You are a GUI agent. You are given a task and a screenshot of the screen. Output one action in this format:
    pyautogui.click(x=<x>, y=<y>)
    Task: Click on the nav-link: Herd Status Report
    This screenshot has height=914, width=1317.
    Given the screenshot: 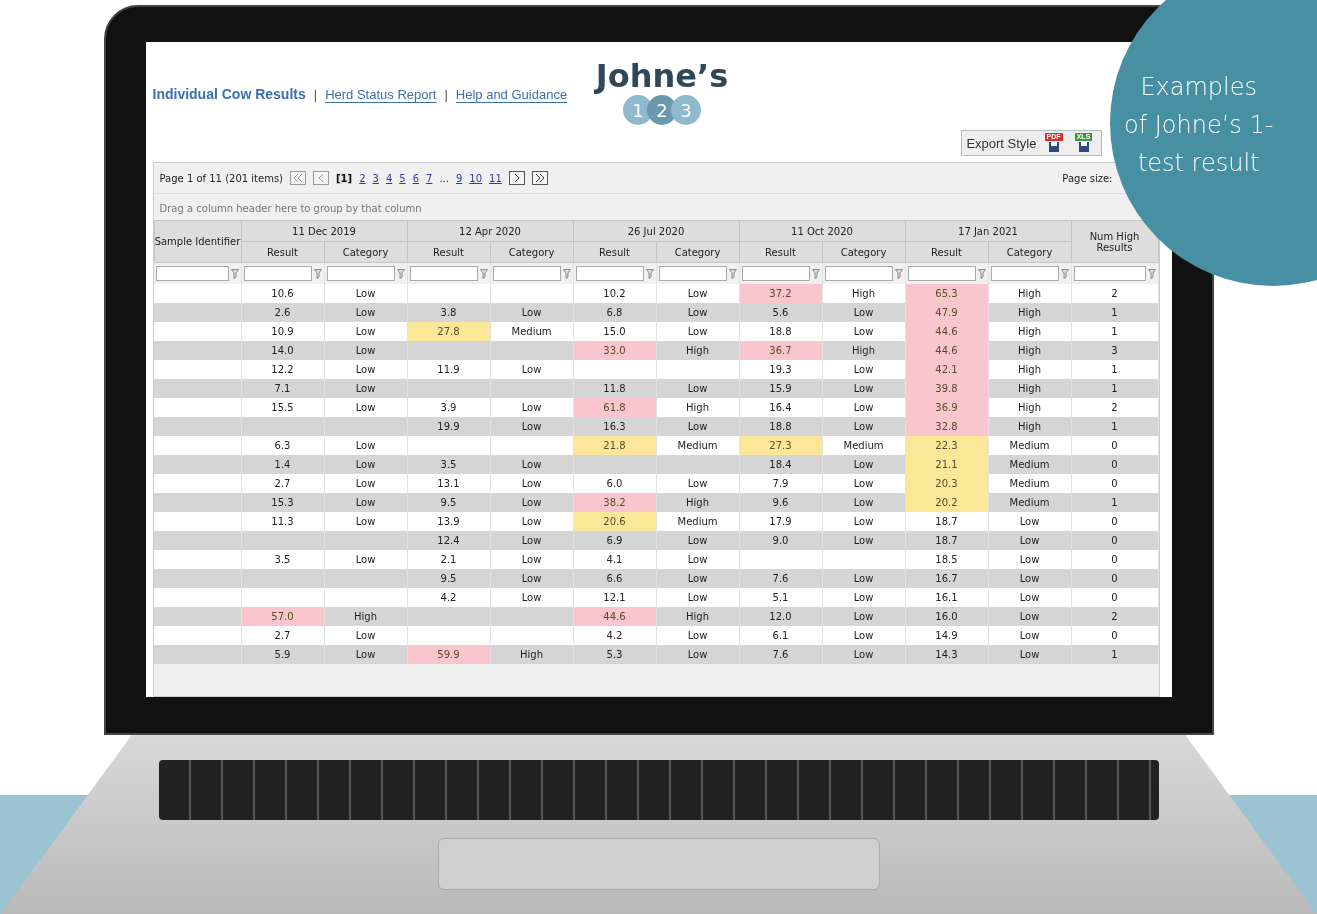 What is the action you would take?
    pyautogui.click(x=381, y=94)
    